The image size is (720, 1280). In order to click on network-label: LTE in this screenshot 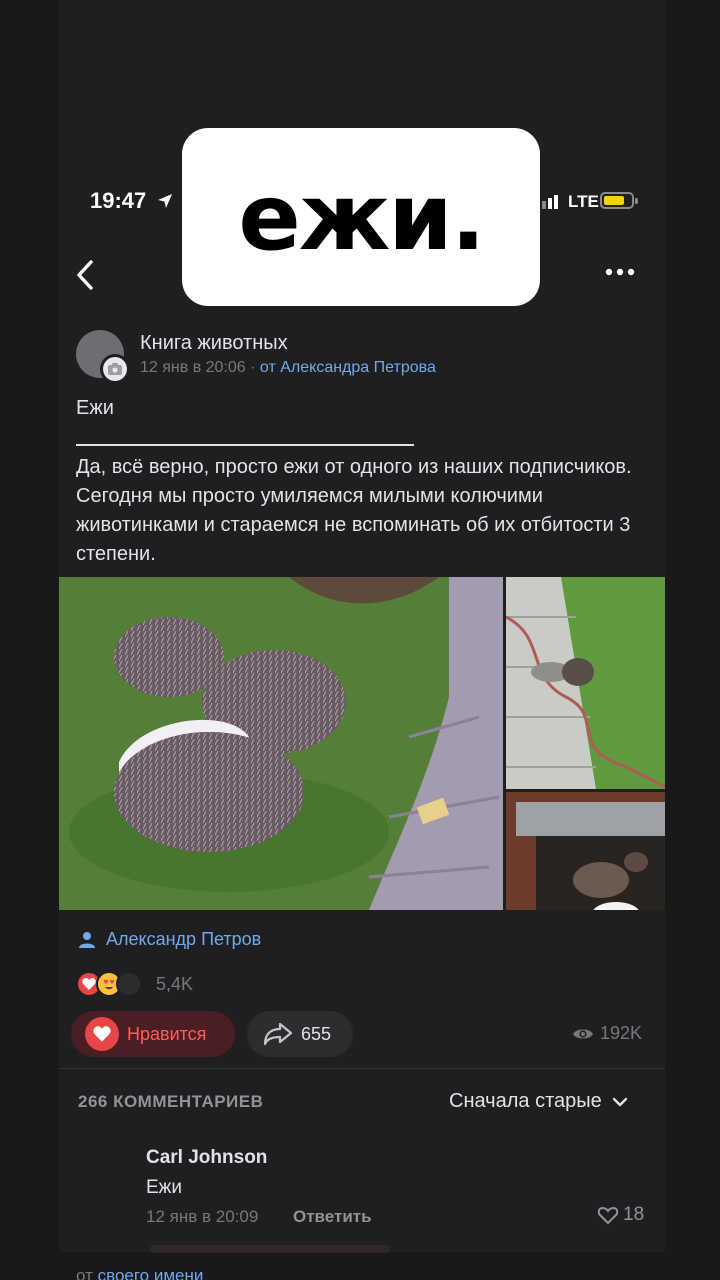, I will do `click(583, 201)`.